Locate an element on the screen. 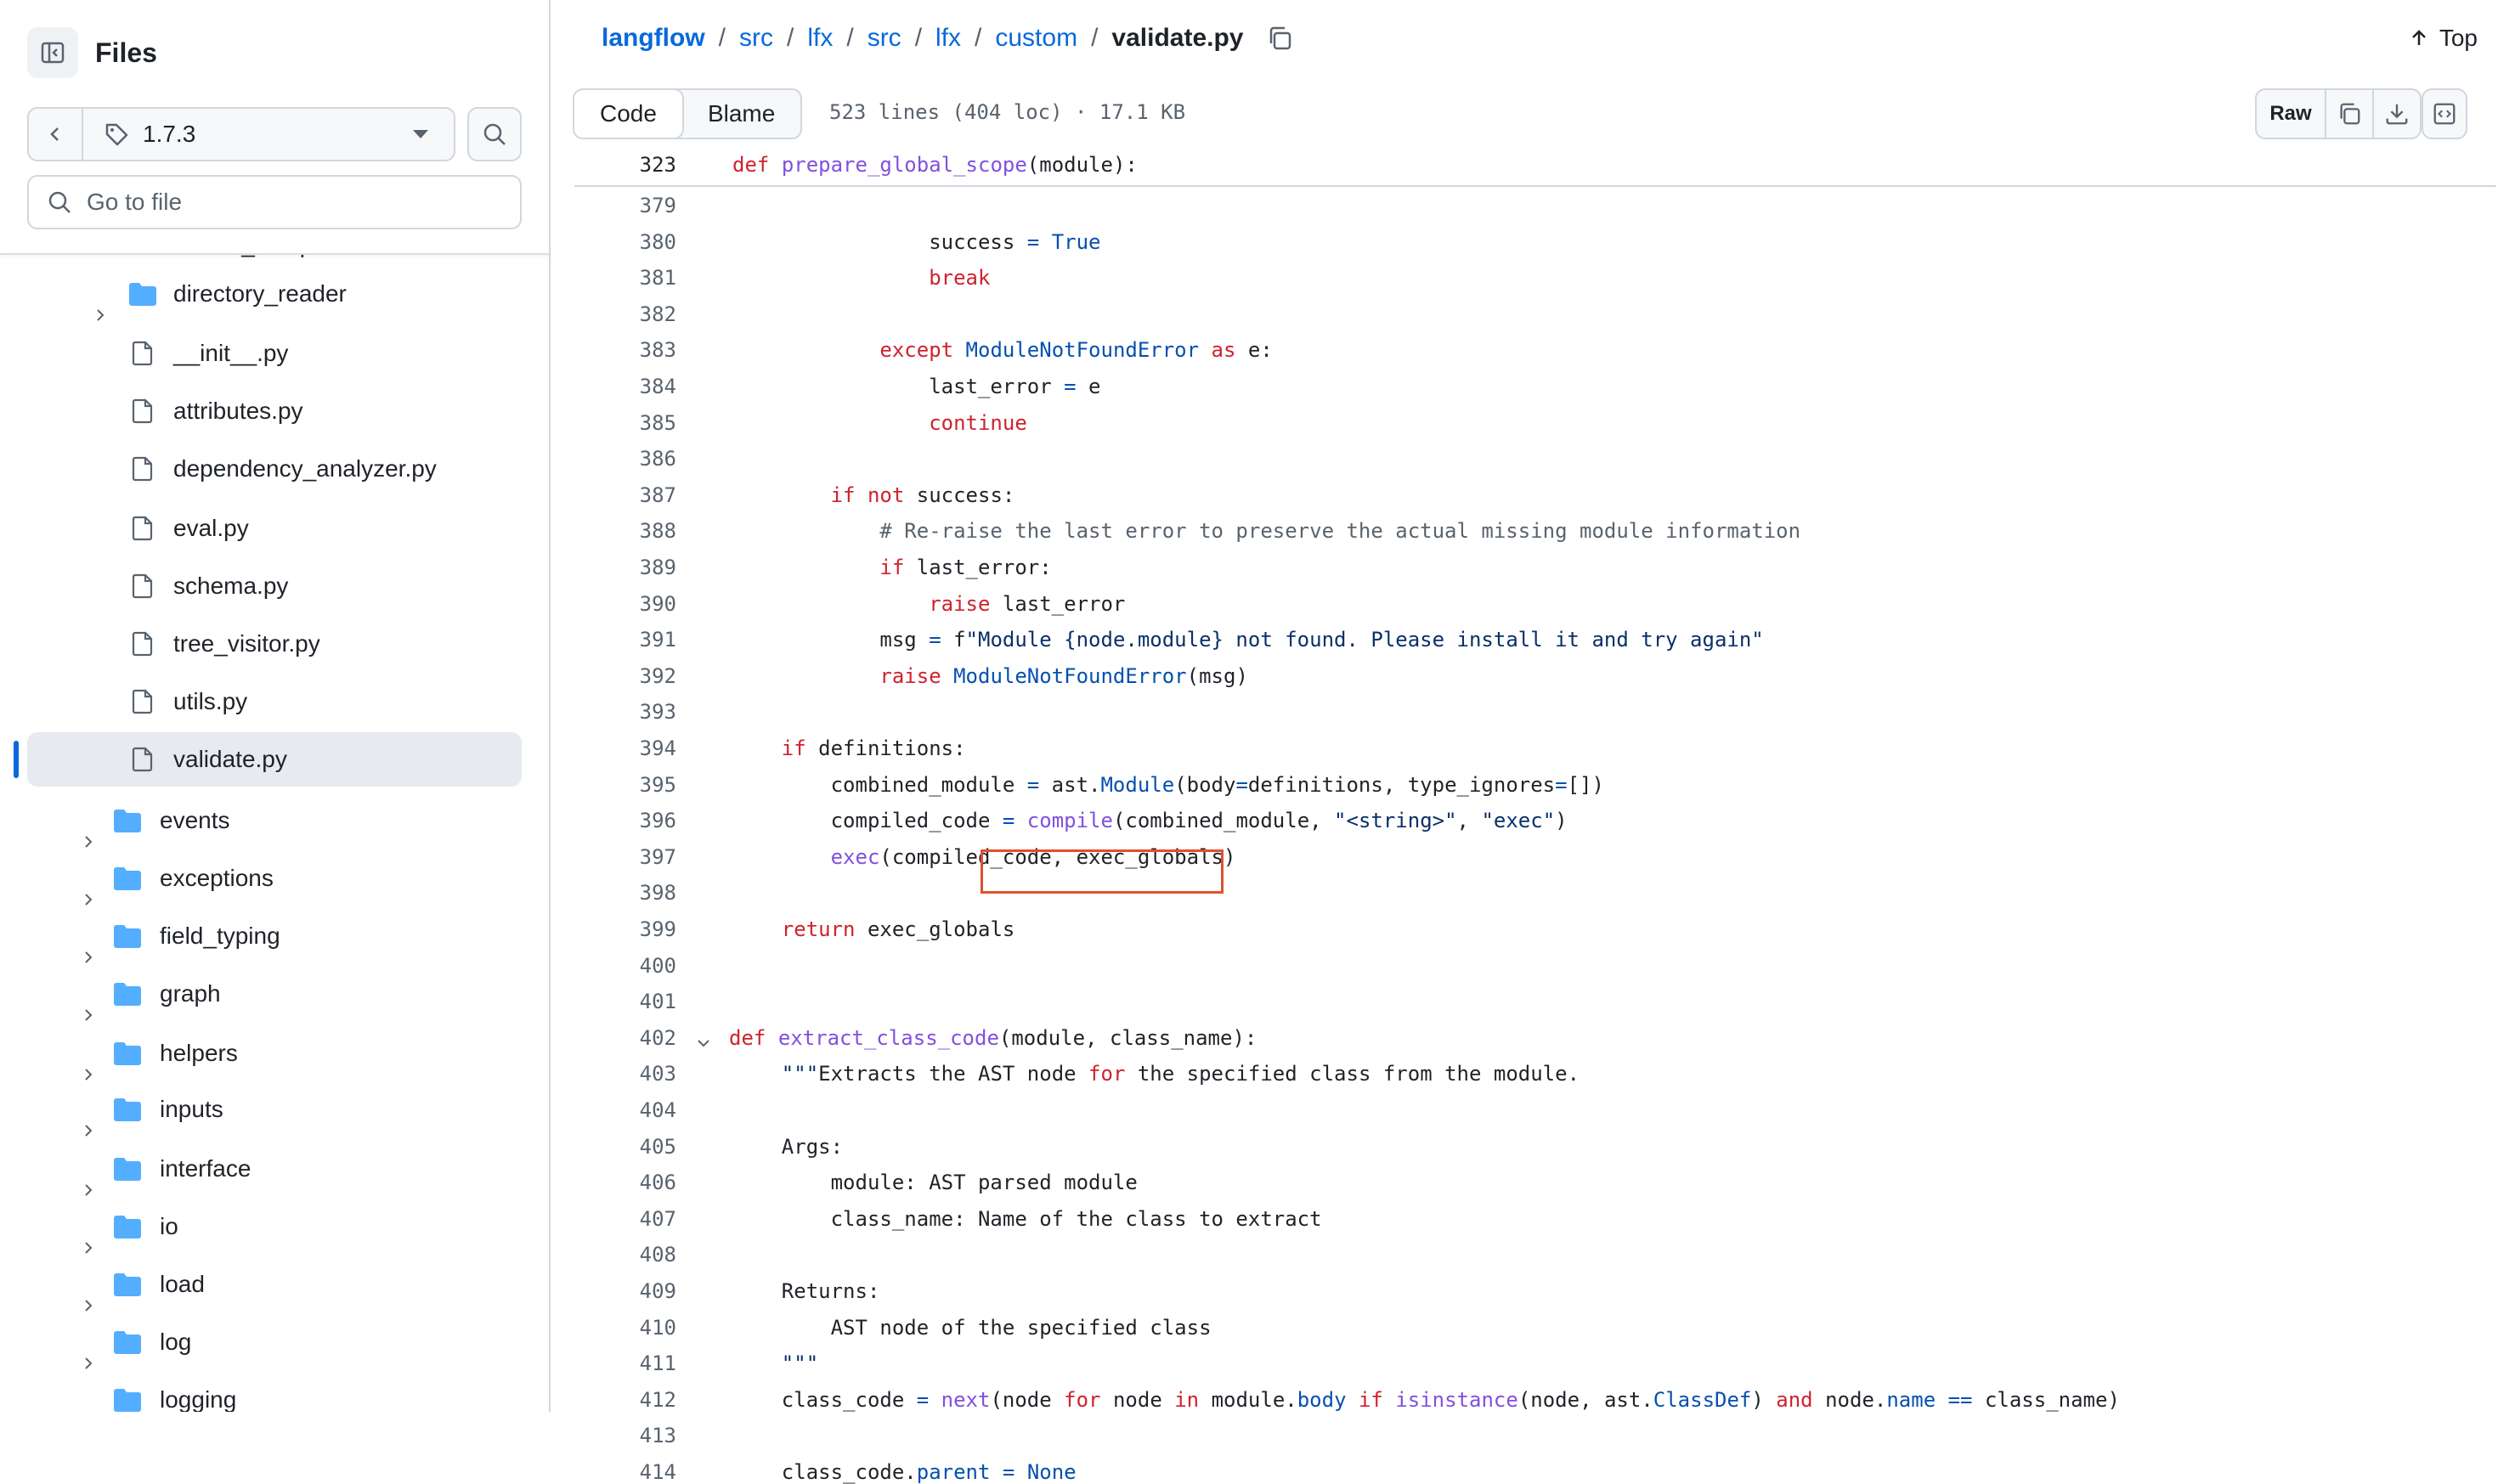 The width and height of the screenshot is (2498, 1484). tab-blame: Blame is located at coordinates (741, 114).